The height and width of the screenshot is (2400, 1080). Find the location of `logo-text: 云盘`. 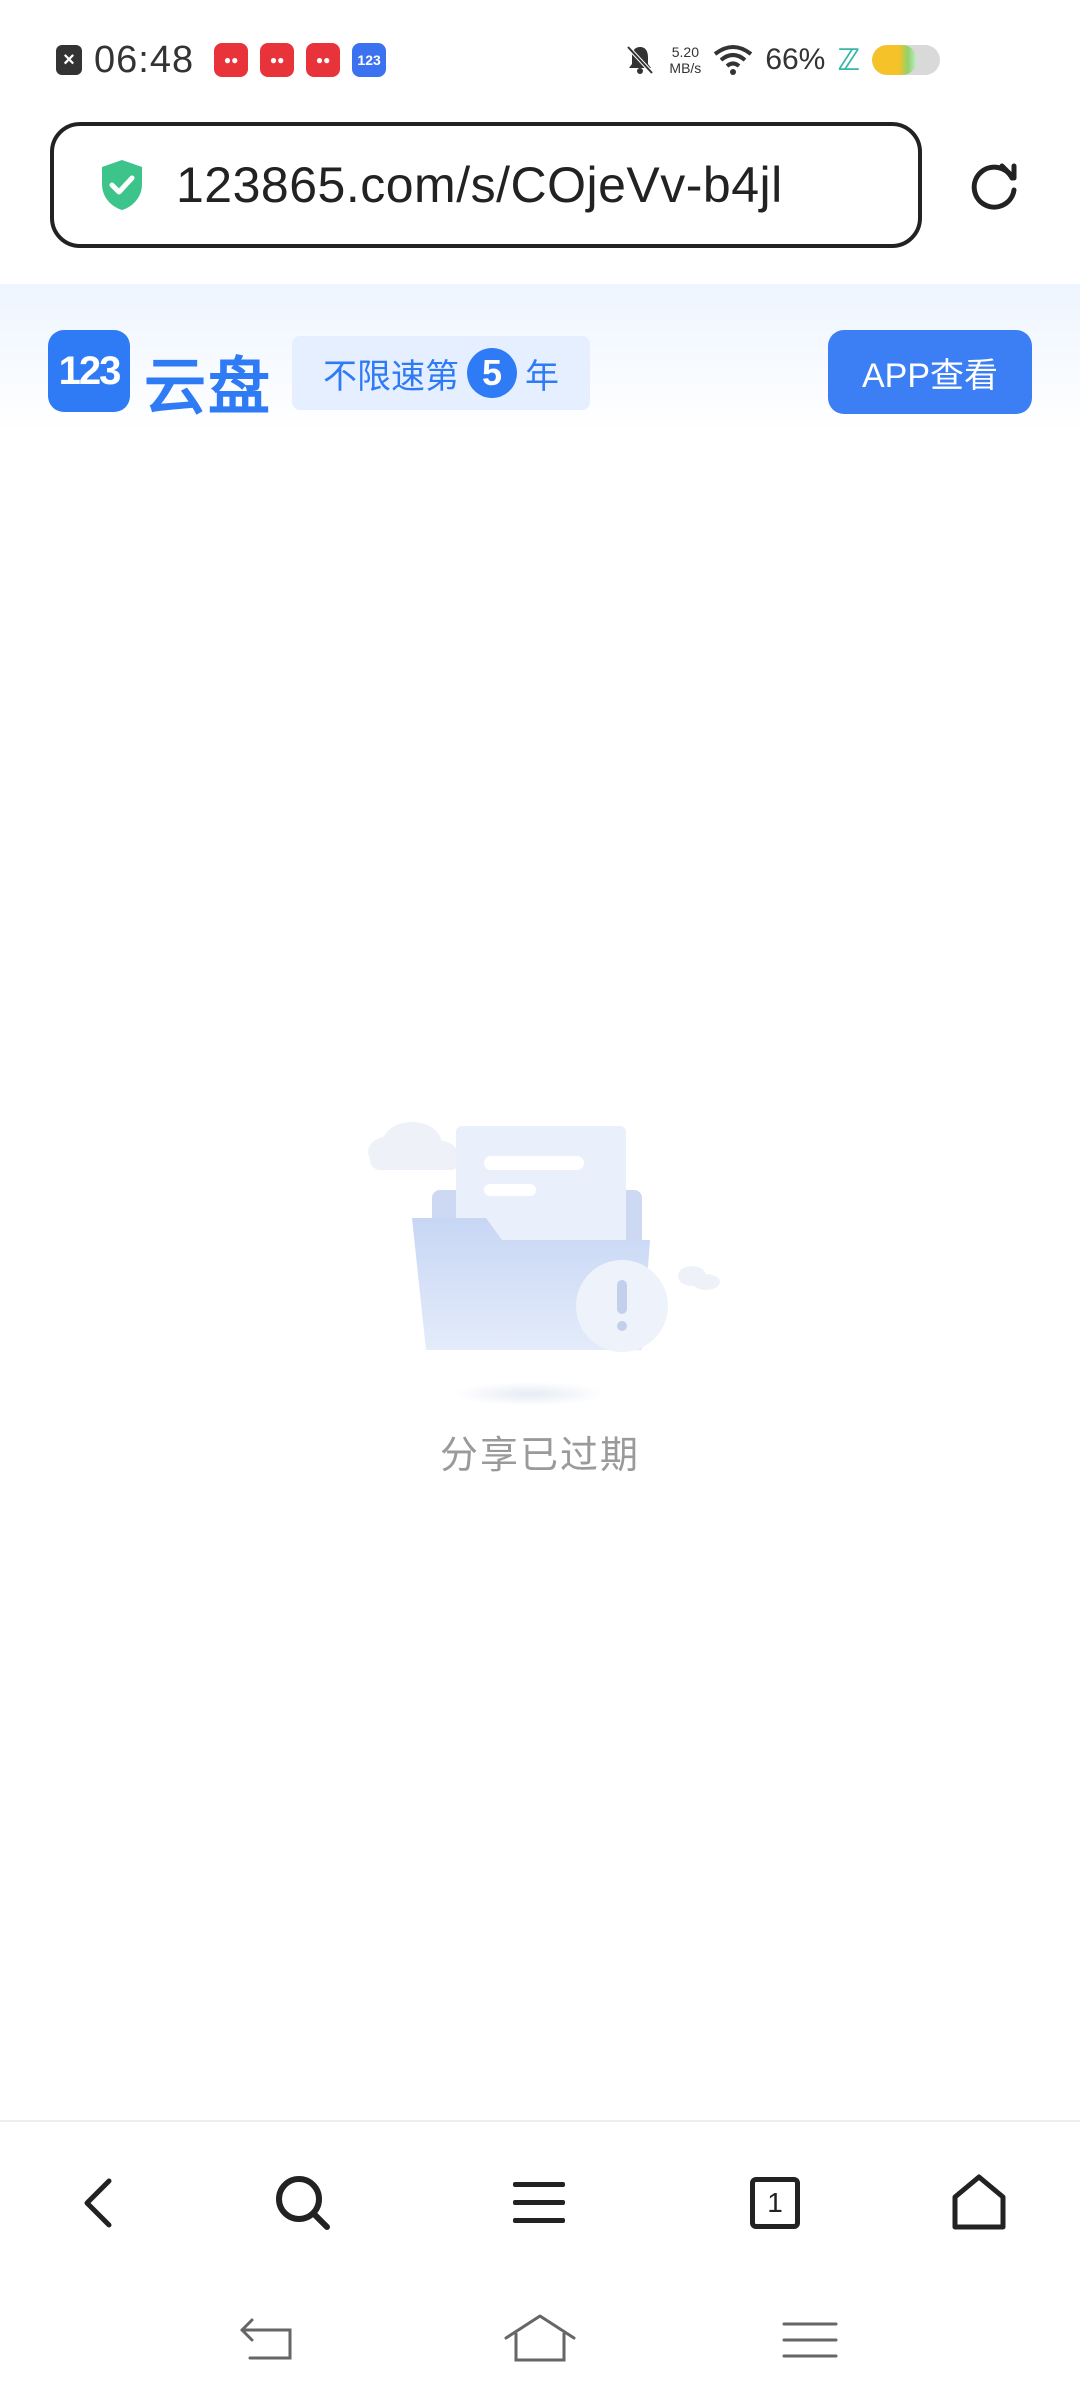

logo-text: 云盘 is located at coordinates (208, 381).